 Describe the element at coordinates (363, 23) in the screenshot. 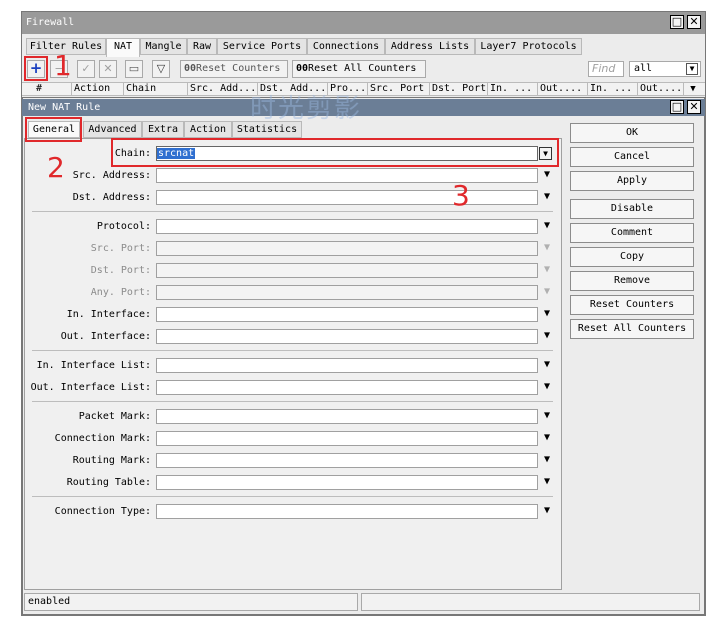

I see `firewall-titlebar` at that location.